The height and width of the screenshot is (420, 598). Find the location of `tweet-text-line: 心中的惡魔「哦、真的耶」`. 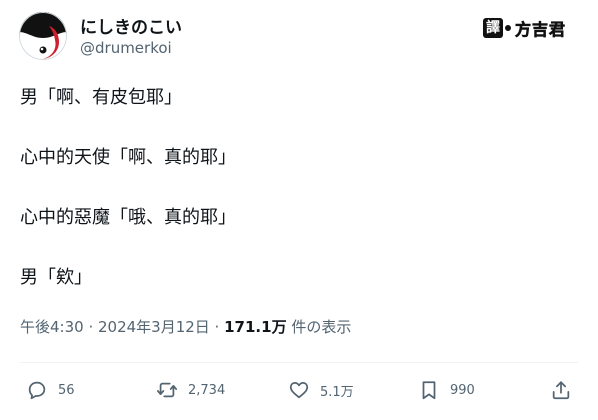

tweet-text-line: 心中的惡魔「哦、真的耶」 is located at coordinates (128, 217).